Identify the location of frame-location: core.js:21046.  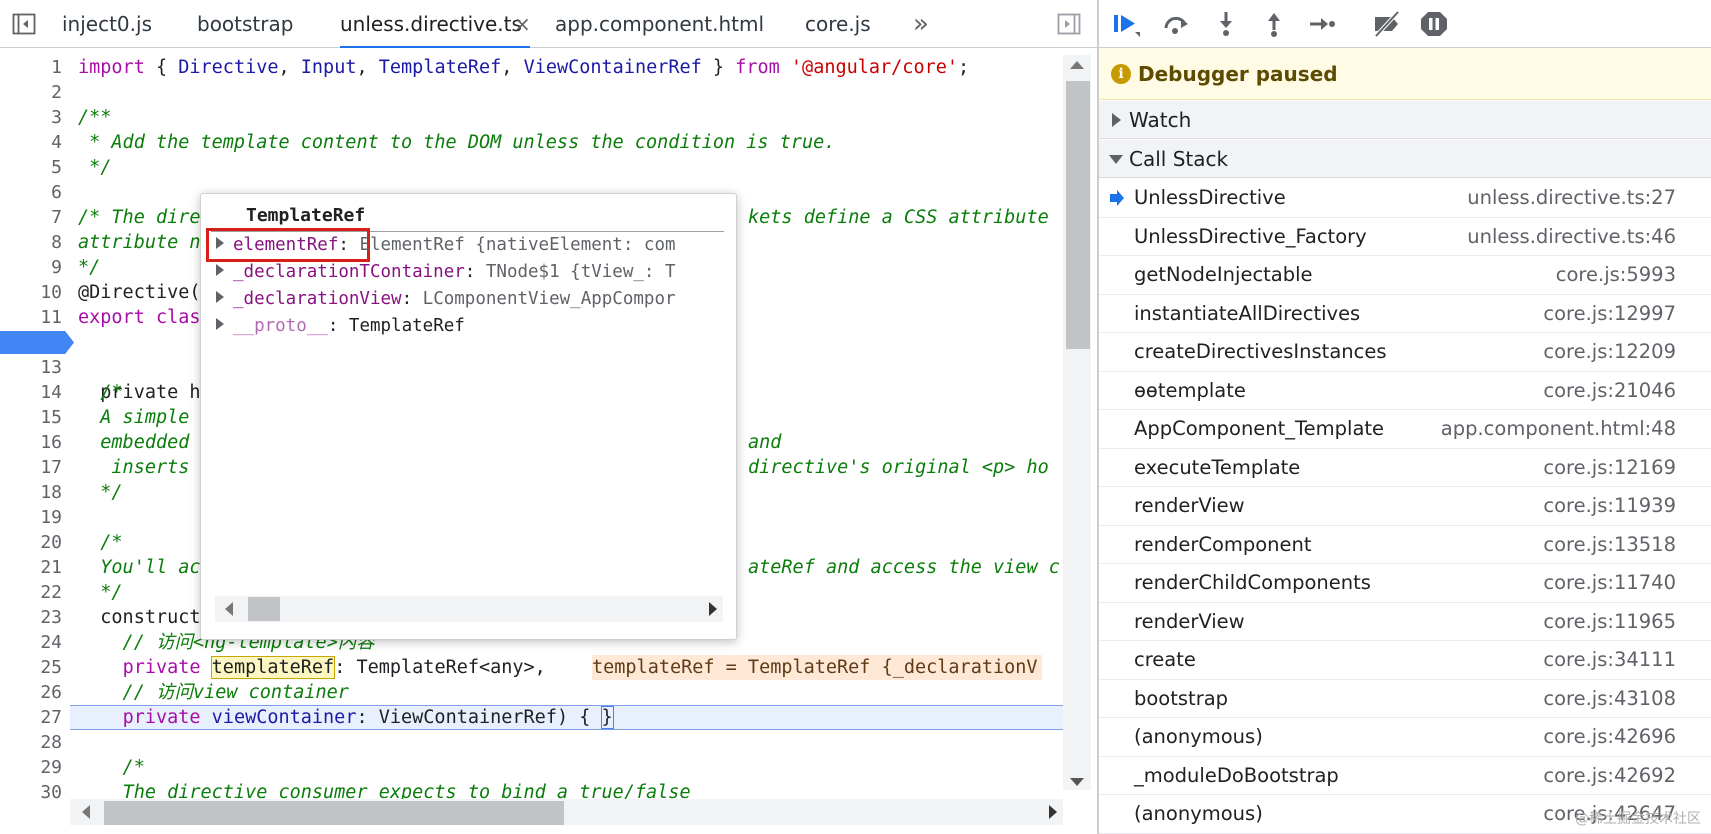
(1609, 391).